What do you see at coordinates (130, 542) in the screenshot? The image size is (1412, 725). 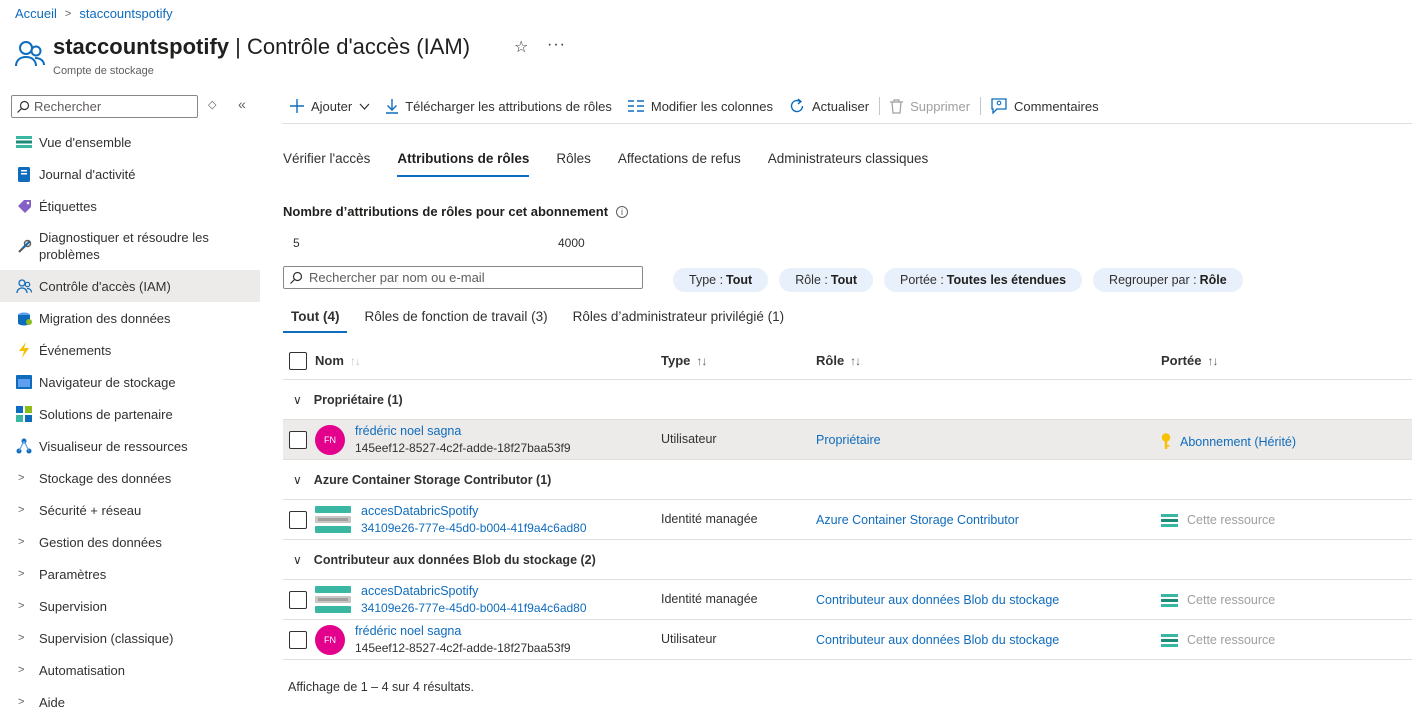 I see `sidebar-group-data-management: > Gestion des données` at bounding box center [130, 542].